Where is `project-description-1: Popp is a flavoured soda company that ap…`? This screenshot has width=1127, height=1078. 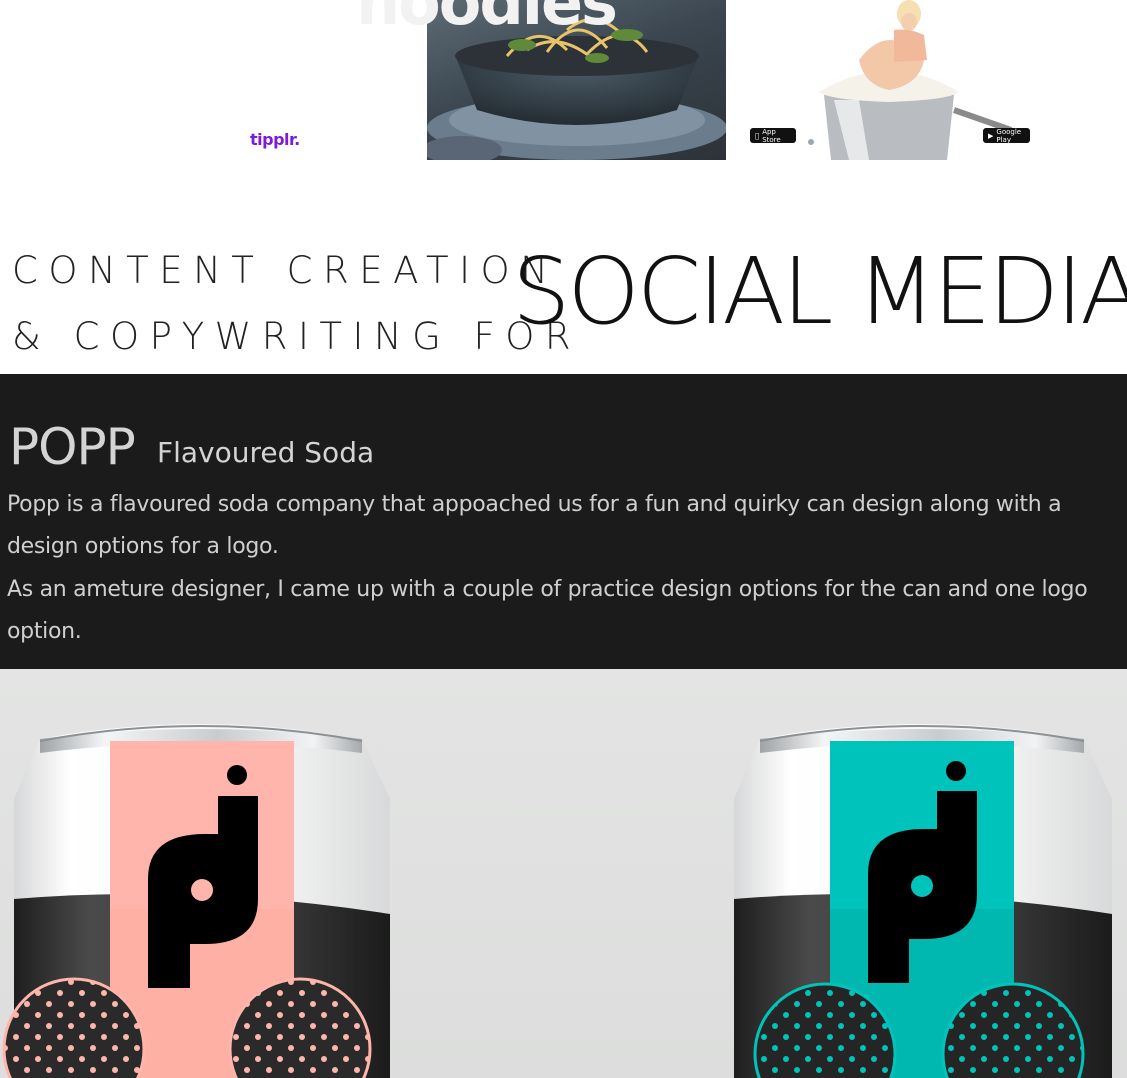
project-description-1: Popp is a flavoured soda company that ap… is located at coordinates (534, 525).